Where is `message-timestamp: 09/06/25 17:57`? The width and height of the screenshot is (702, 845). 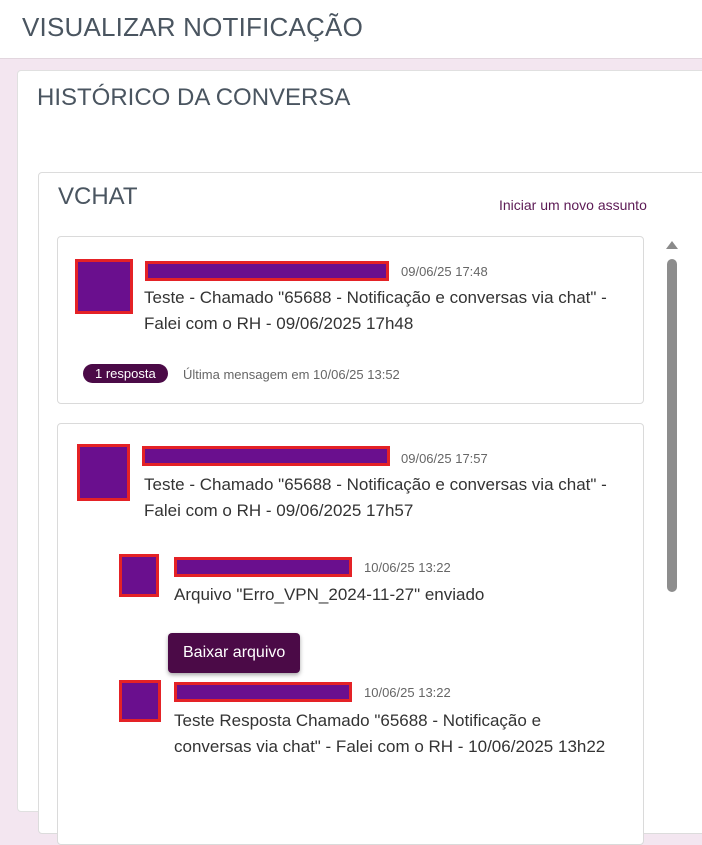 message-timestamp: 09/06/25 17:57 is located at coordinates (444, 458).